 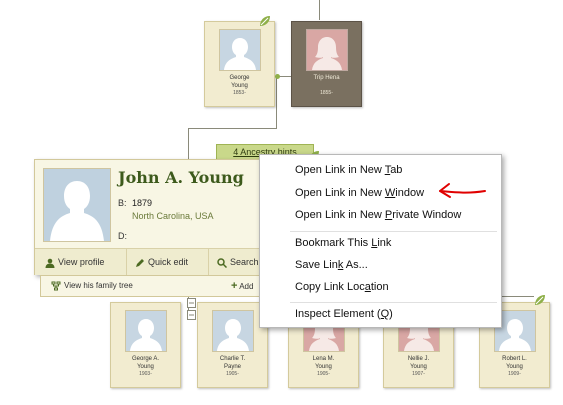 I want to click on plus-icon: +, so click(x=234, y=286).